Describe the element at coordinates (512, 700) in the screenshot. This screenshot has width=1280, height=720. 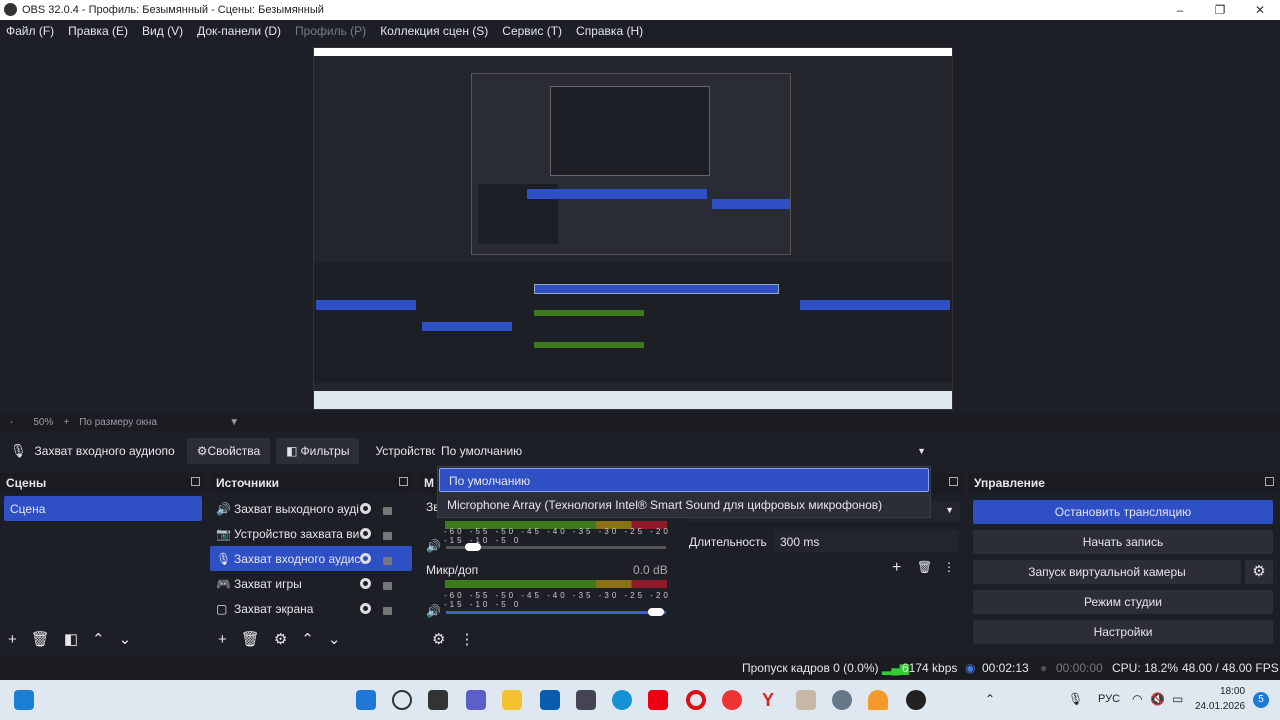
I see `file-explorer-icon` at that location.